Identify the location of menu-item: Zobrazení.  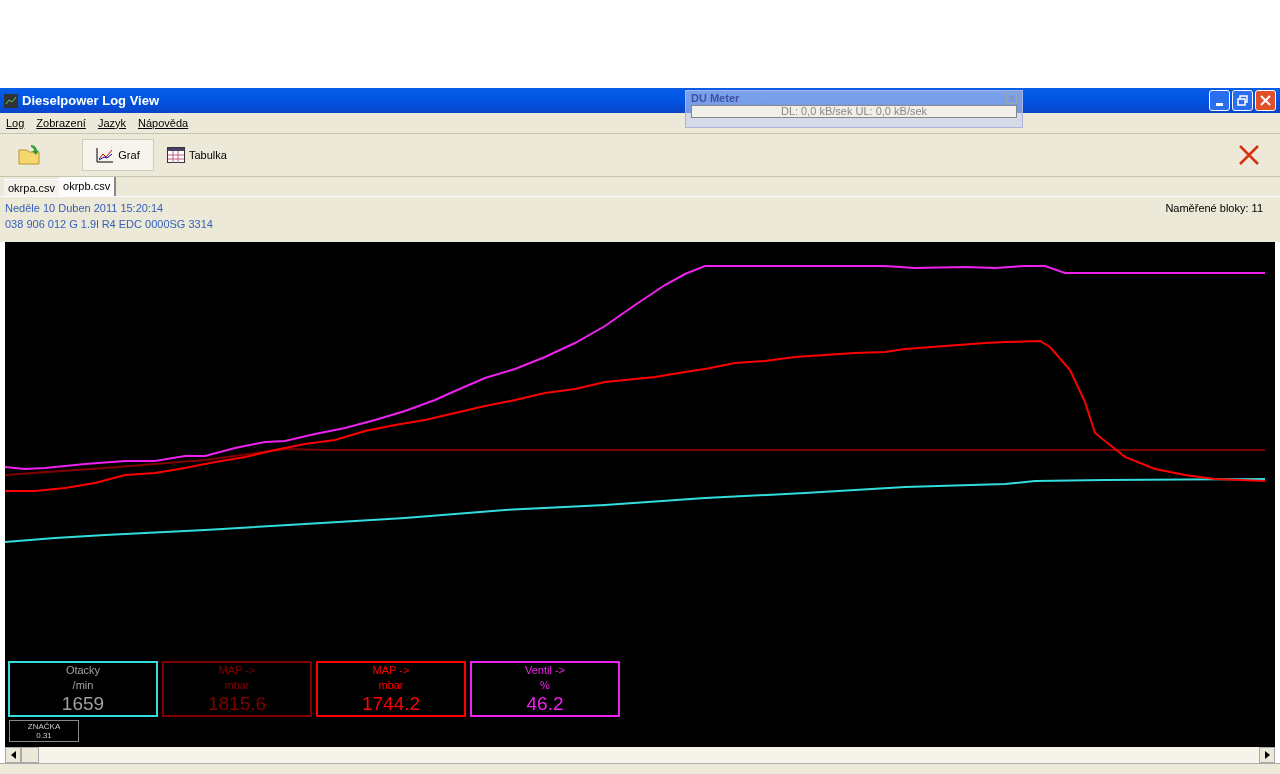
(61, 123).